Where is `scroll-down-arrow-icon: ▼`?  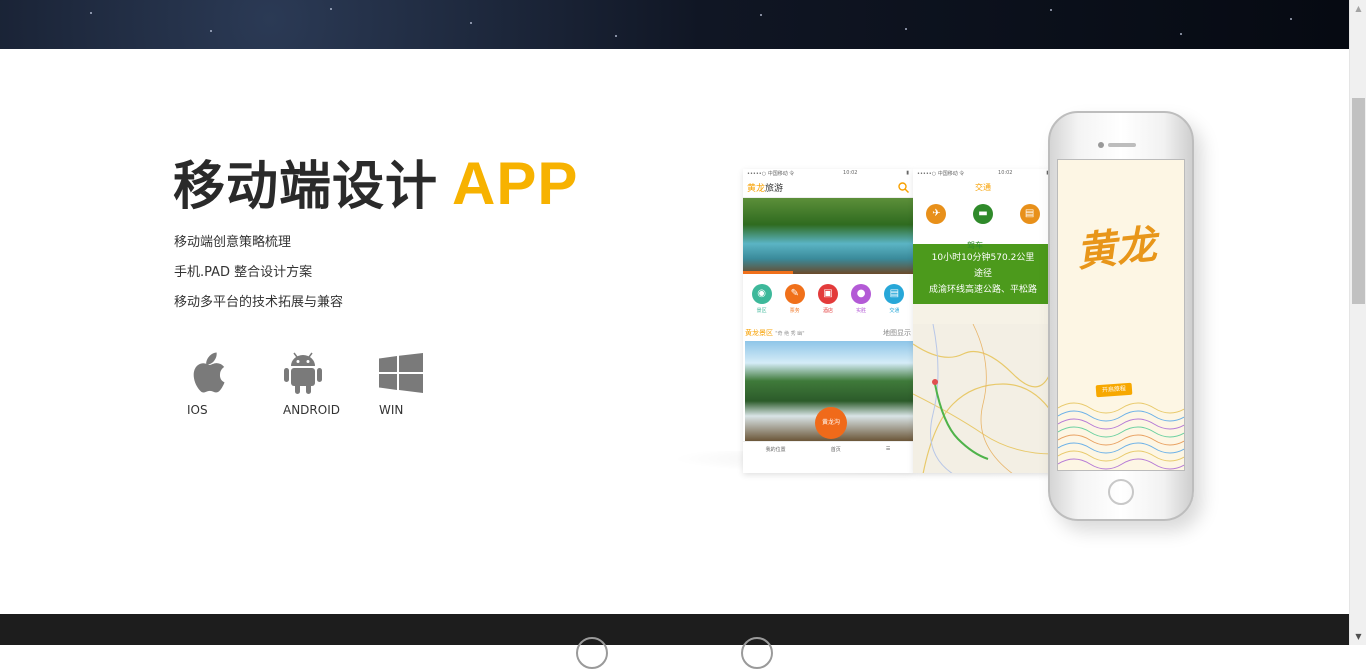 scroll-down-arrow-icon: ▼ is located at coordinates (1358, 636).